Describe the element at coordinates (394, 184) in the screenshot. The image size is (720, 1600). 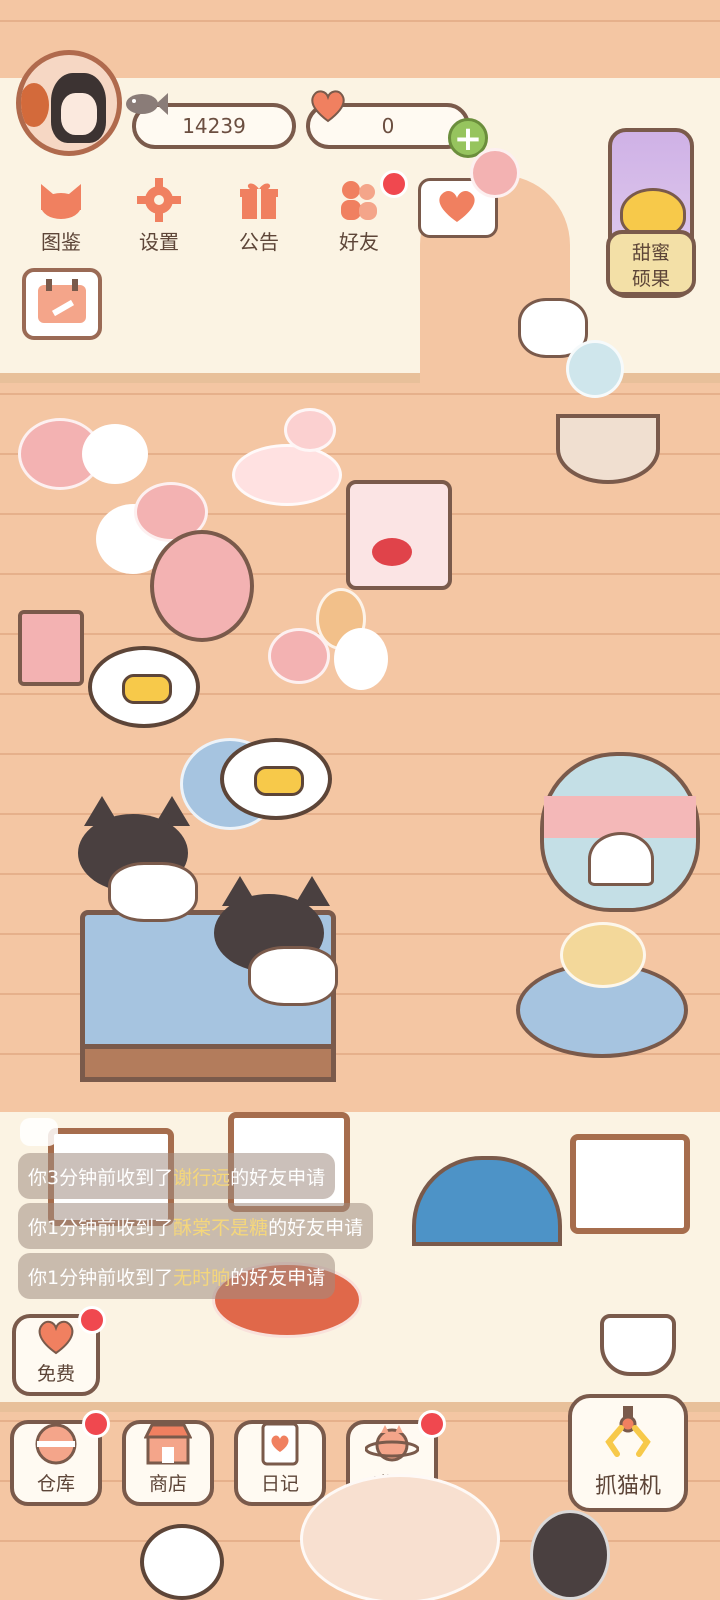
I see `friends-badge` at that location.